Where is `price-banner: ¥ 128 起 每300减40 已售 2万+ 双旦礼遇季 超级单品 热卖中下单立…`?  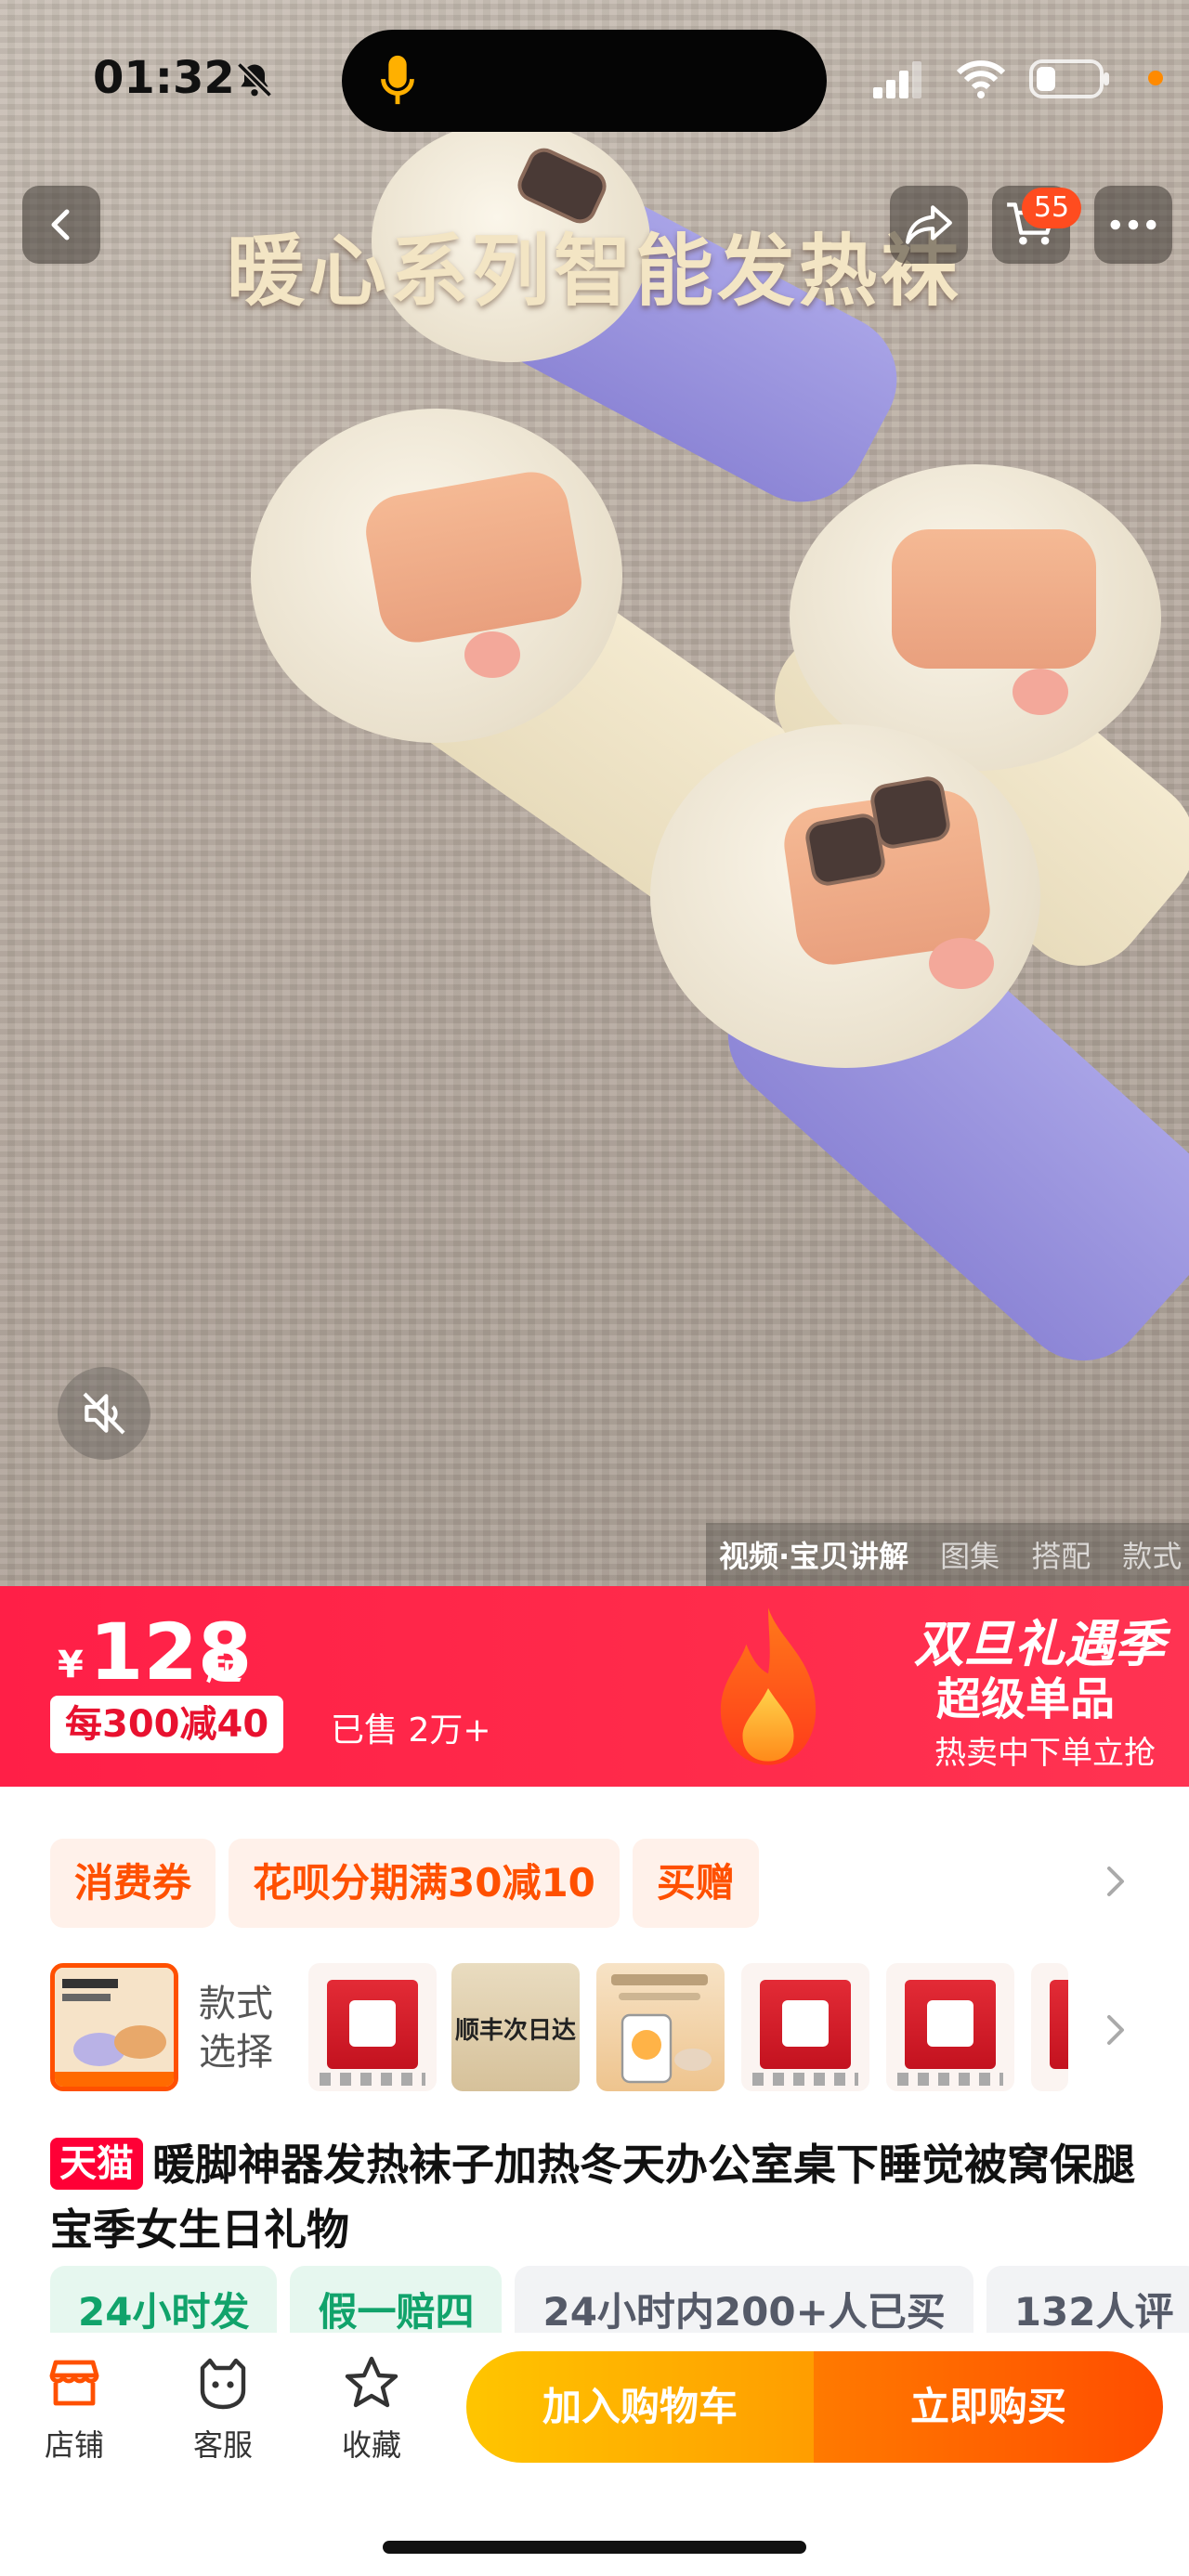 price-banner: ¥ 128 起 每300减40 已售 2万+ 双旦礼遇季 超级单品 热卖中下单立… is located at coordinates (594, 1686).